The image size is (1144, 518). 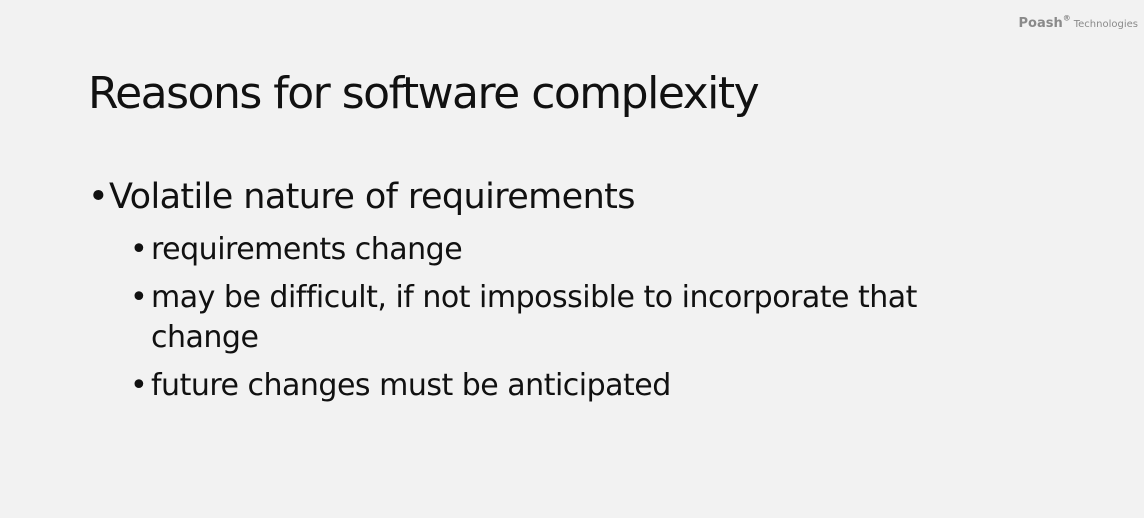 What do you see at coordinates (1105, 24) in the screenshot?
I see `logo-suffix: Technologies` at bounding box center [1105, 24].